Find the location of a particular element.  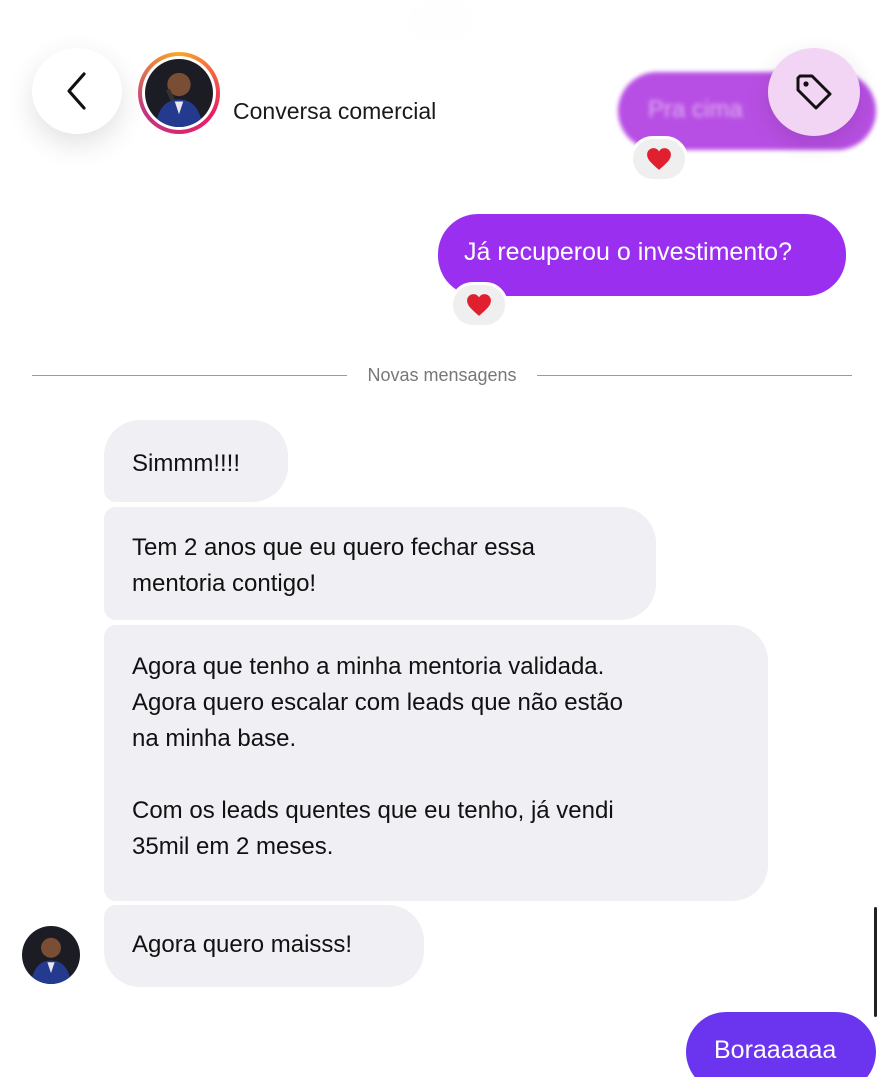

outgoing-message: Boraaaaaa is located at coordinates (781, 1044).